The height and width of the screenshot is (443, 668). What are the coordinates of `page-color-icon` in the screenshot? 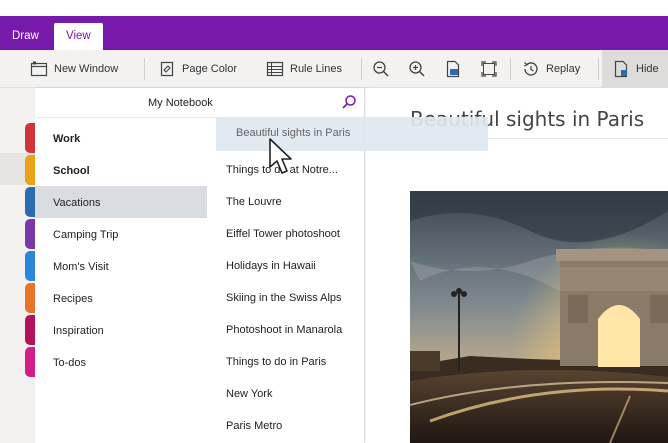 It's located at (167, 69).